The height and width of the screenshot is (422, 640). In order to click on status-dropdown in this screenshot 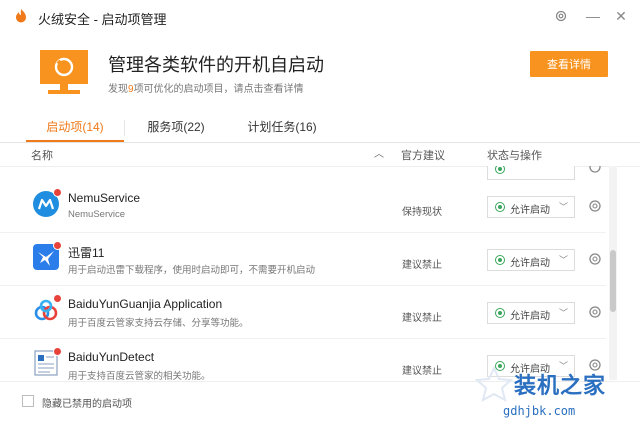, I will do `click(531, 173)`.